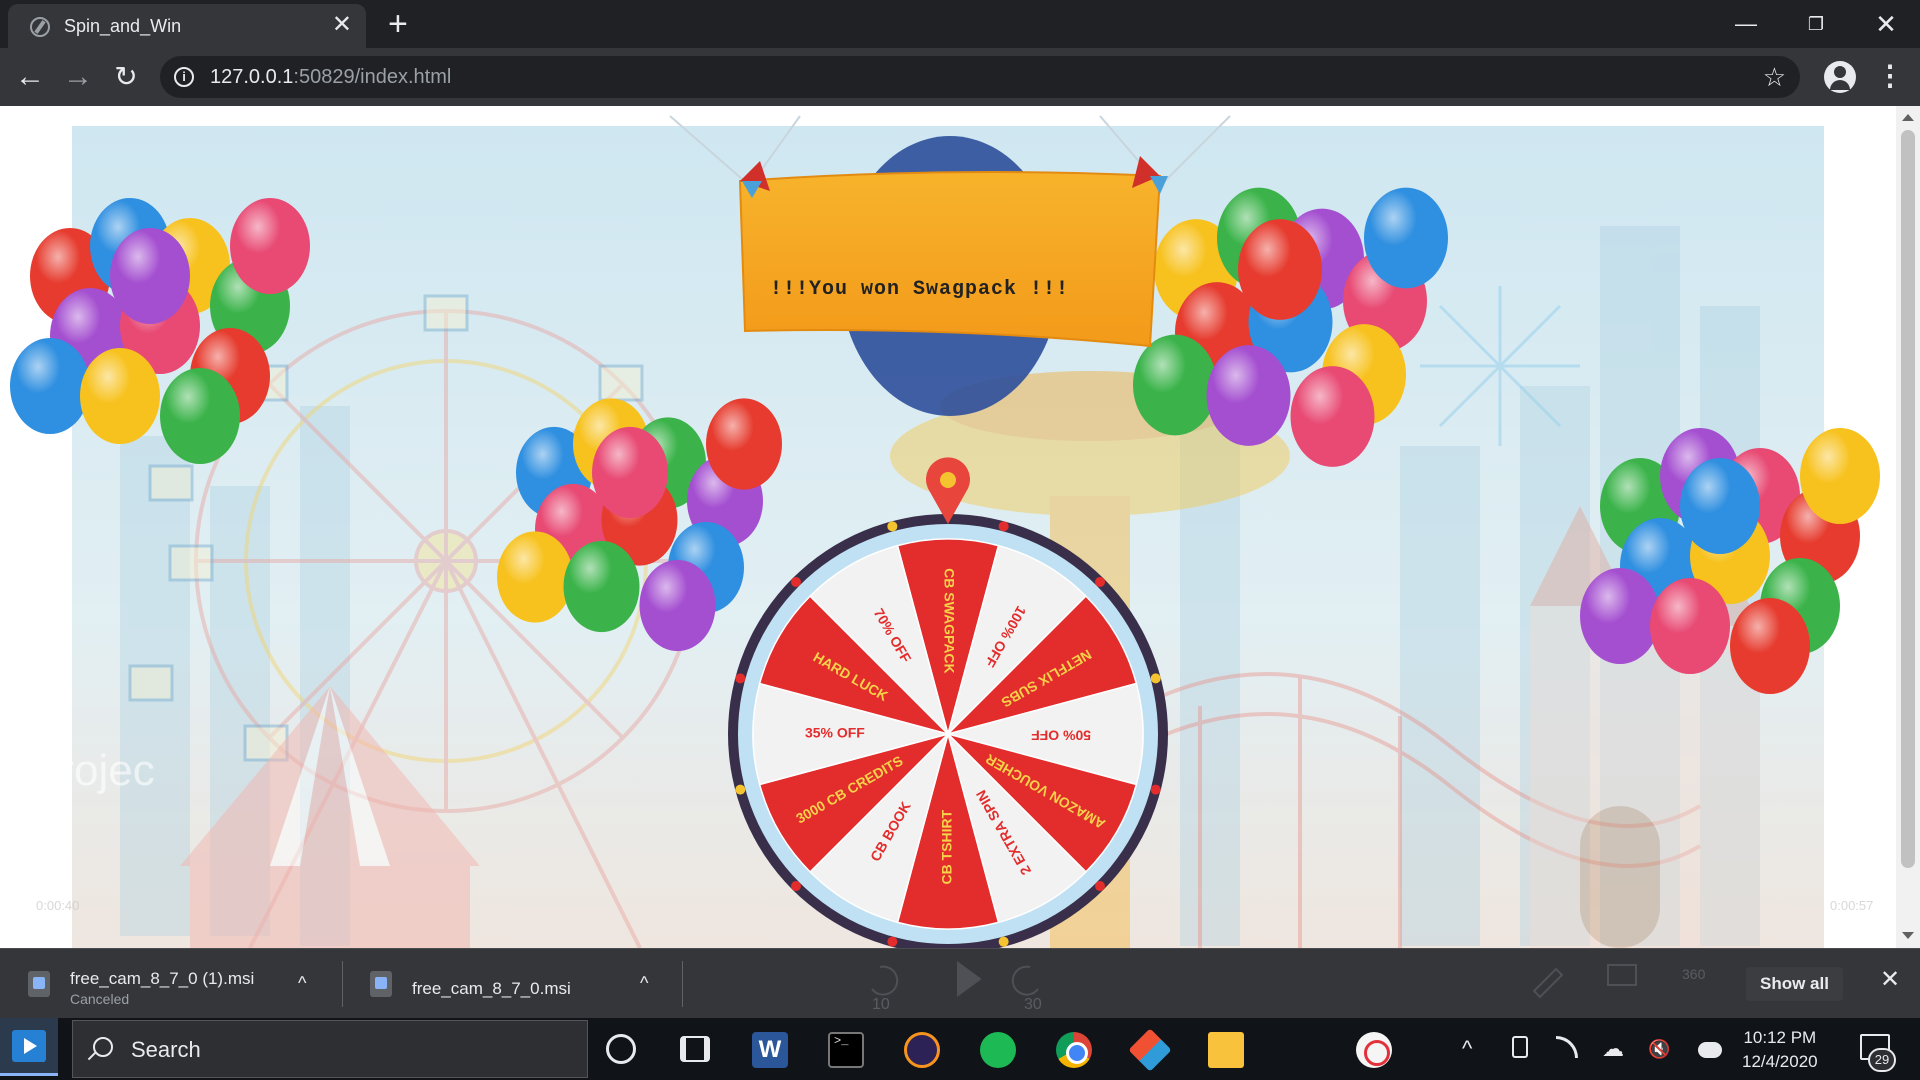 The width and height of the screenshot is (1920, 1080). What do you see at coordinates (1882, 1060) in the screenshot?
I see `notification-count-badge: 29` at bounding box center [1882, 1060].